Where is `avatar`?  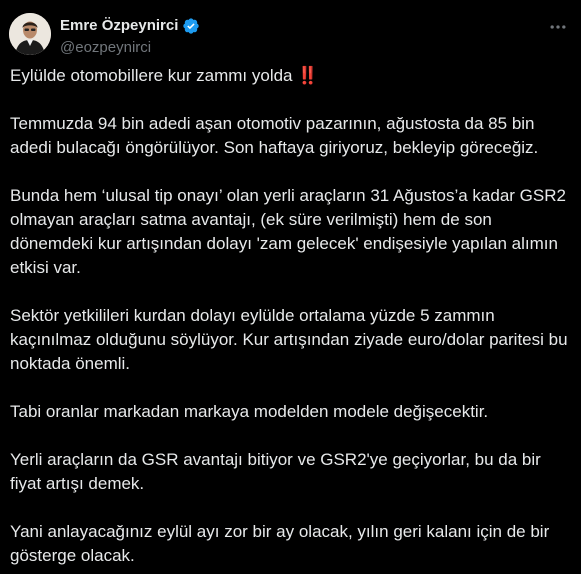
avatar is located at coordinates (30, 34).